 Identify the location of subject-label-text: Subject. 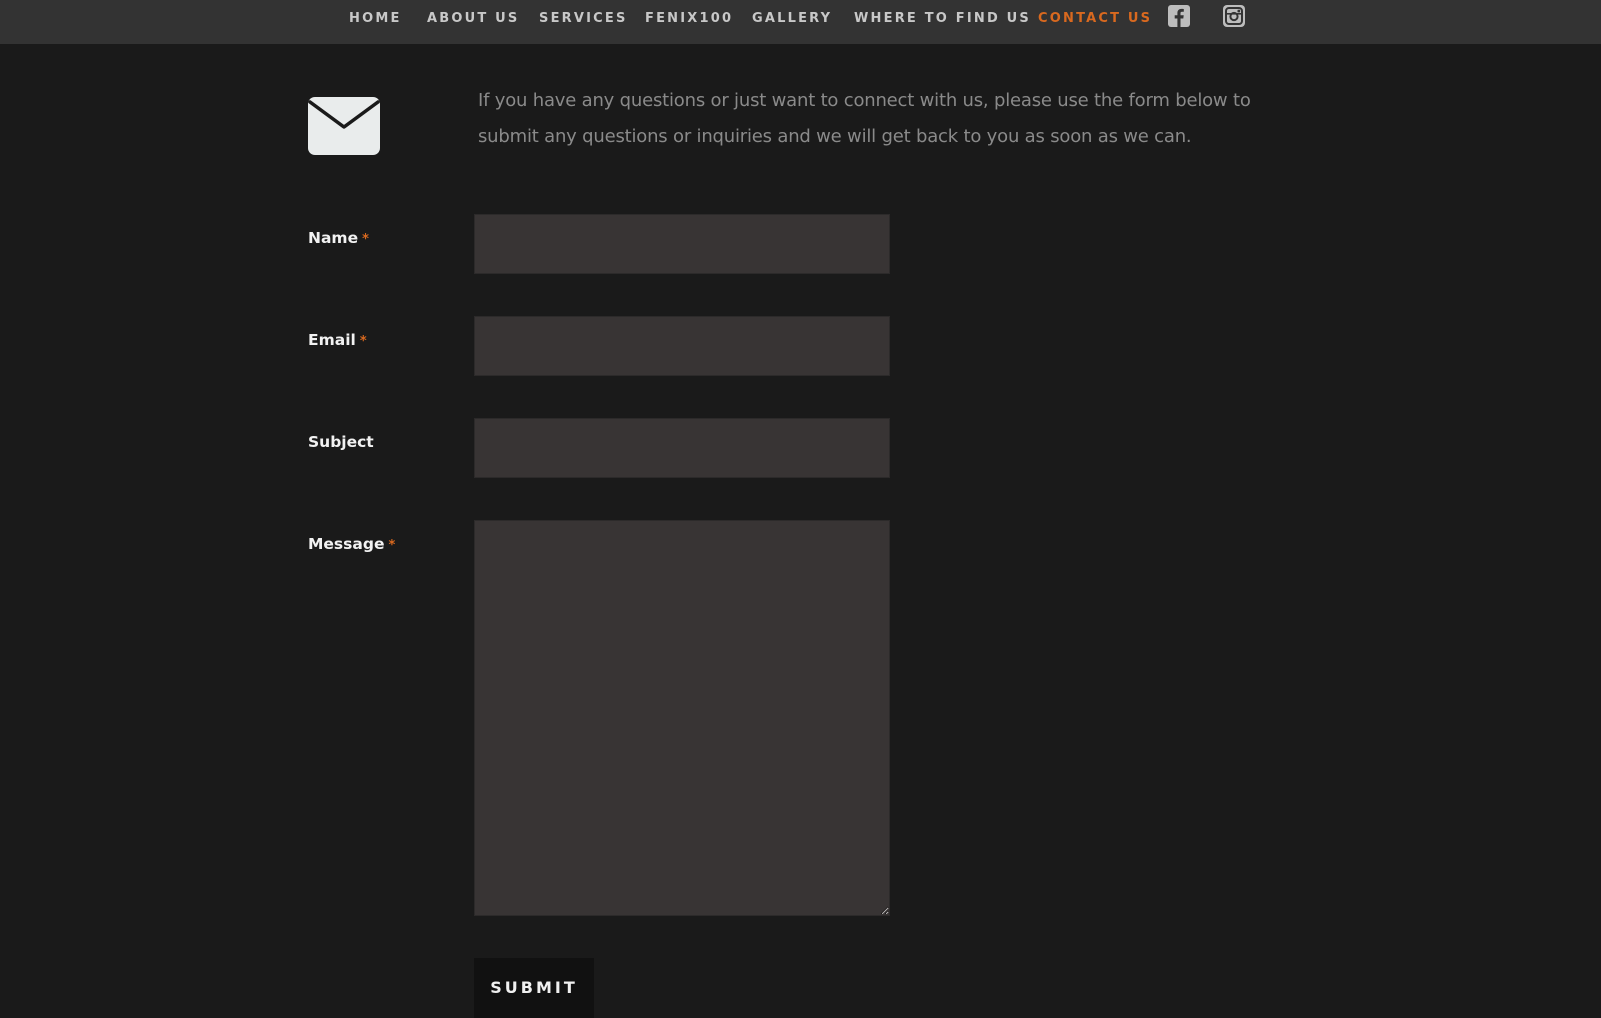
(341, 442).